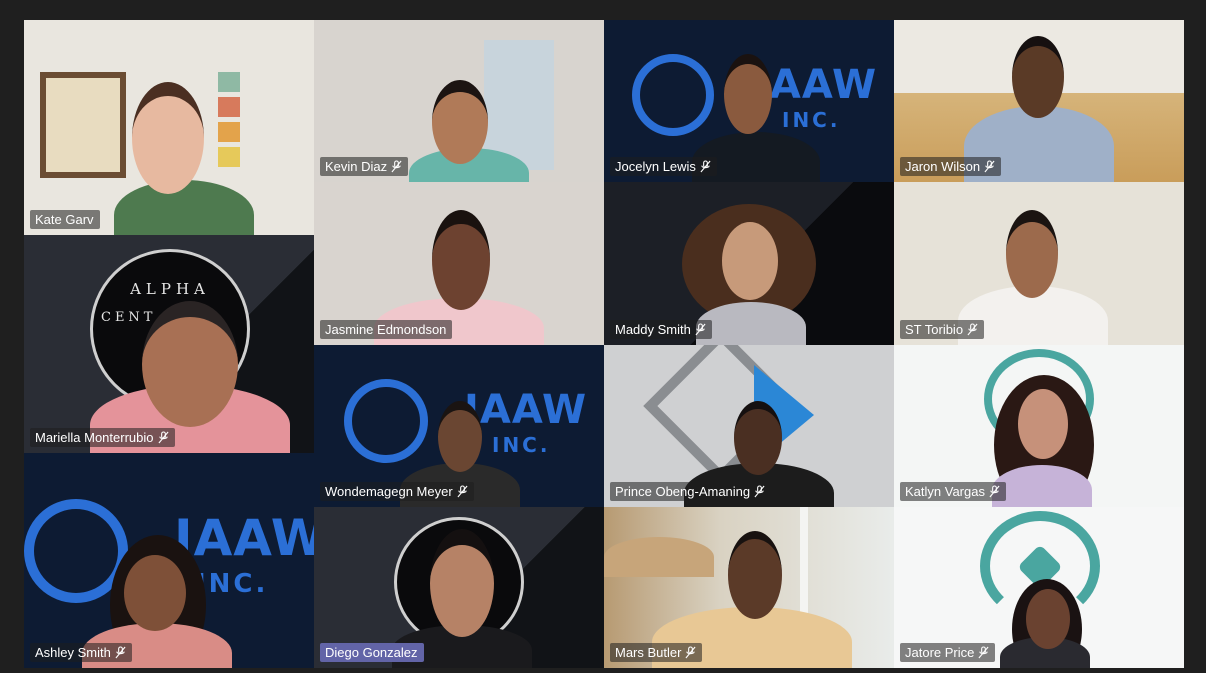 This screenshot has height=673, width=1206. Describe the element at coordinates (129, 317) in the screenshot. I see `alpha-logo-bottom: CENT` at that location.